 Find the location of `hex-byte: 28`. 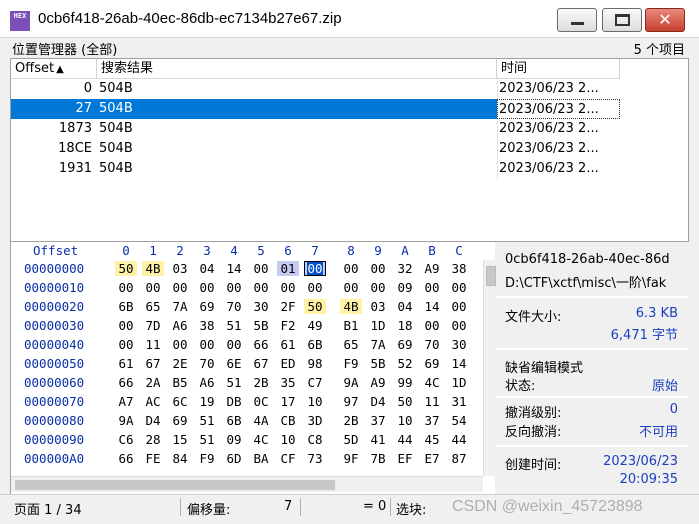

hex-byte: 28 is located at coordinates (153, 439).